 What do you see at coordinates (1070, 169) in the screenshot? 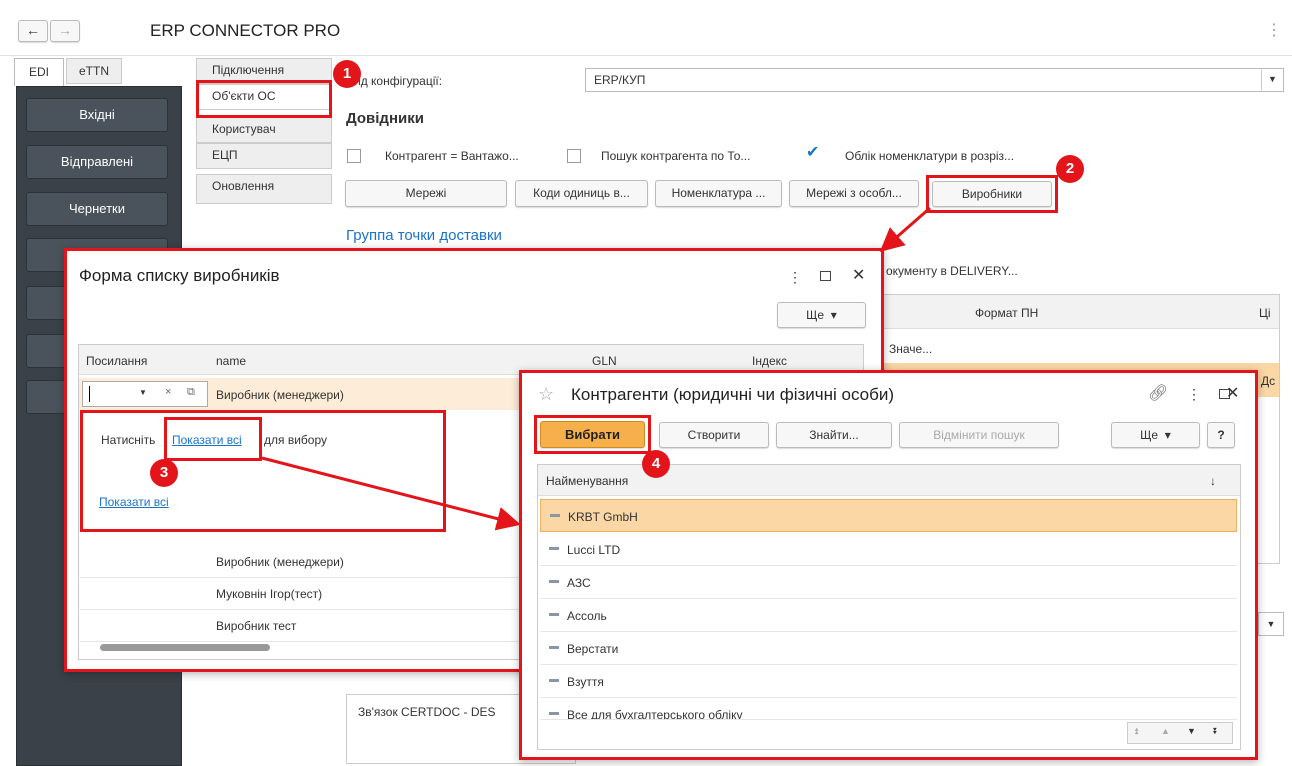
I see `step-badge-2: 2` at bounding box center [1070, 169].